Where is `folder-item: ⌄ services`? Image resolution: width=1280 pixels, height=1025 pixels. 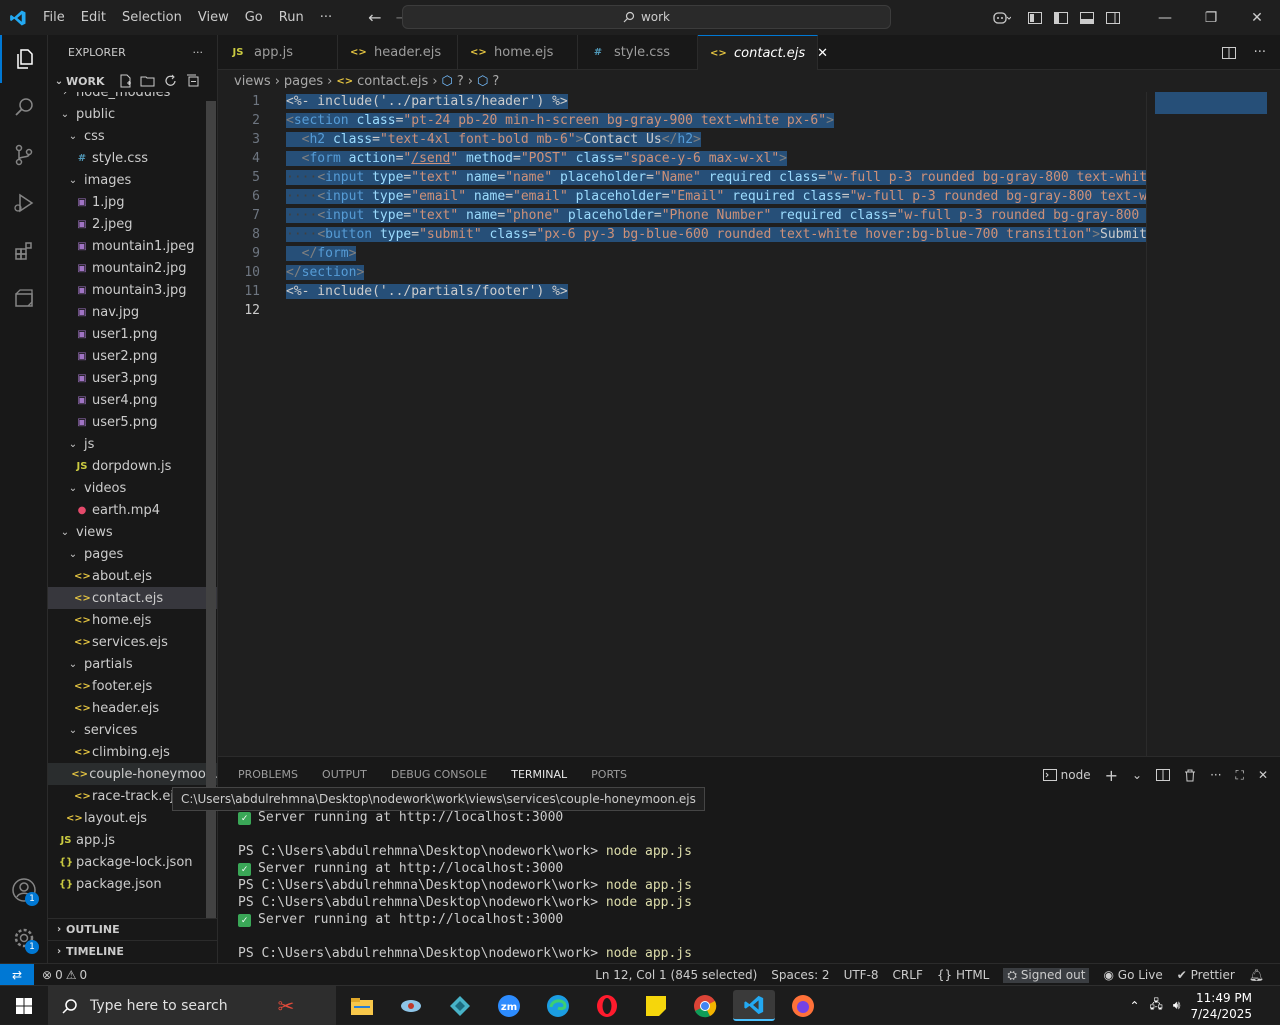 folder-item: ⌄ services is located at coordinates (132, 730).